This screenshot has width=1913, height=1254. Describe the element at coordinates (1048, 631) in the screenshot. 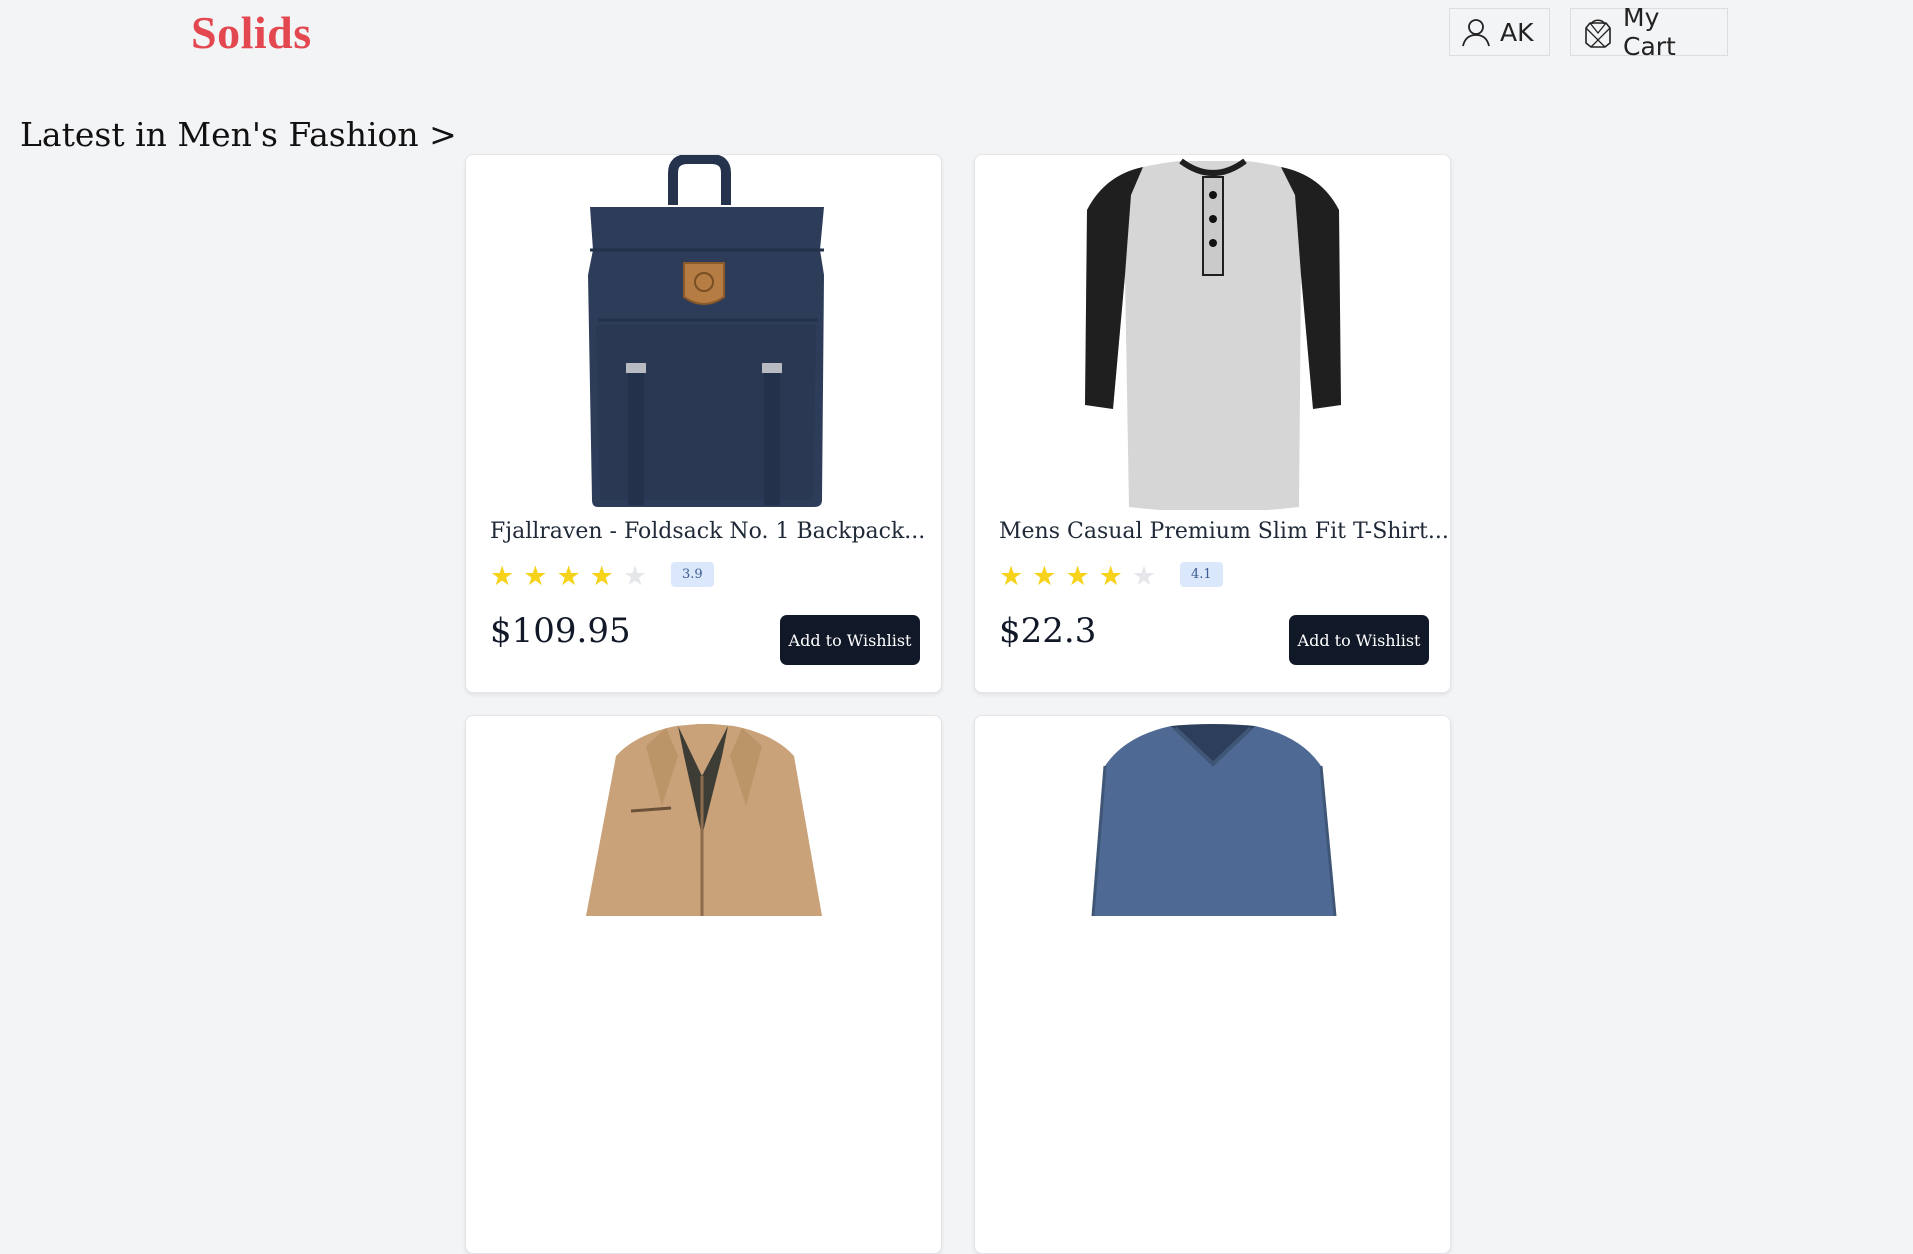

I see `product-price: $22.3` at that location.